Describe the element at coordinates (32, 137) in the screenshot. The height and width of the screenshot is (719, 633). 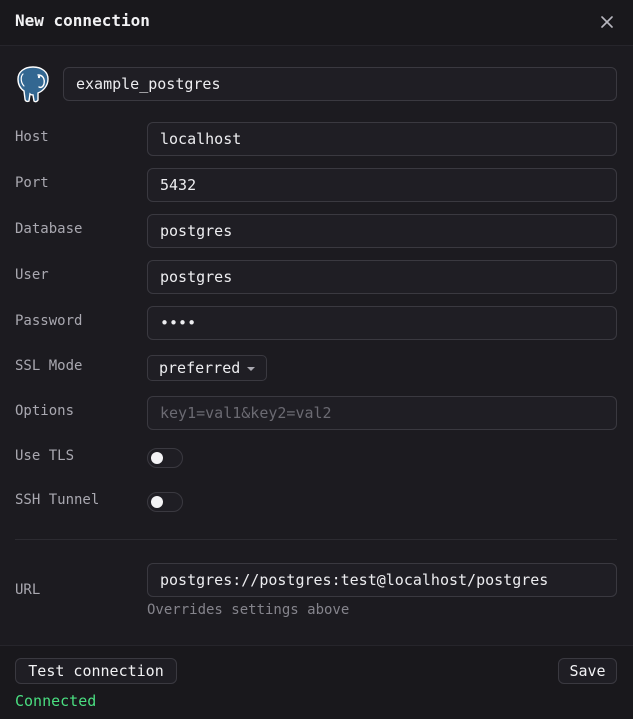
I see `host-label: Host` at that location.